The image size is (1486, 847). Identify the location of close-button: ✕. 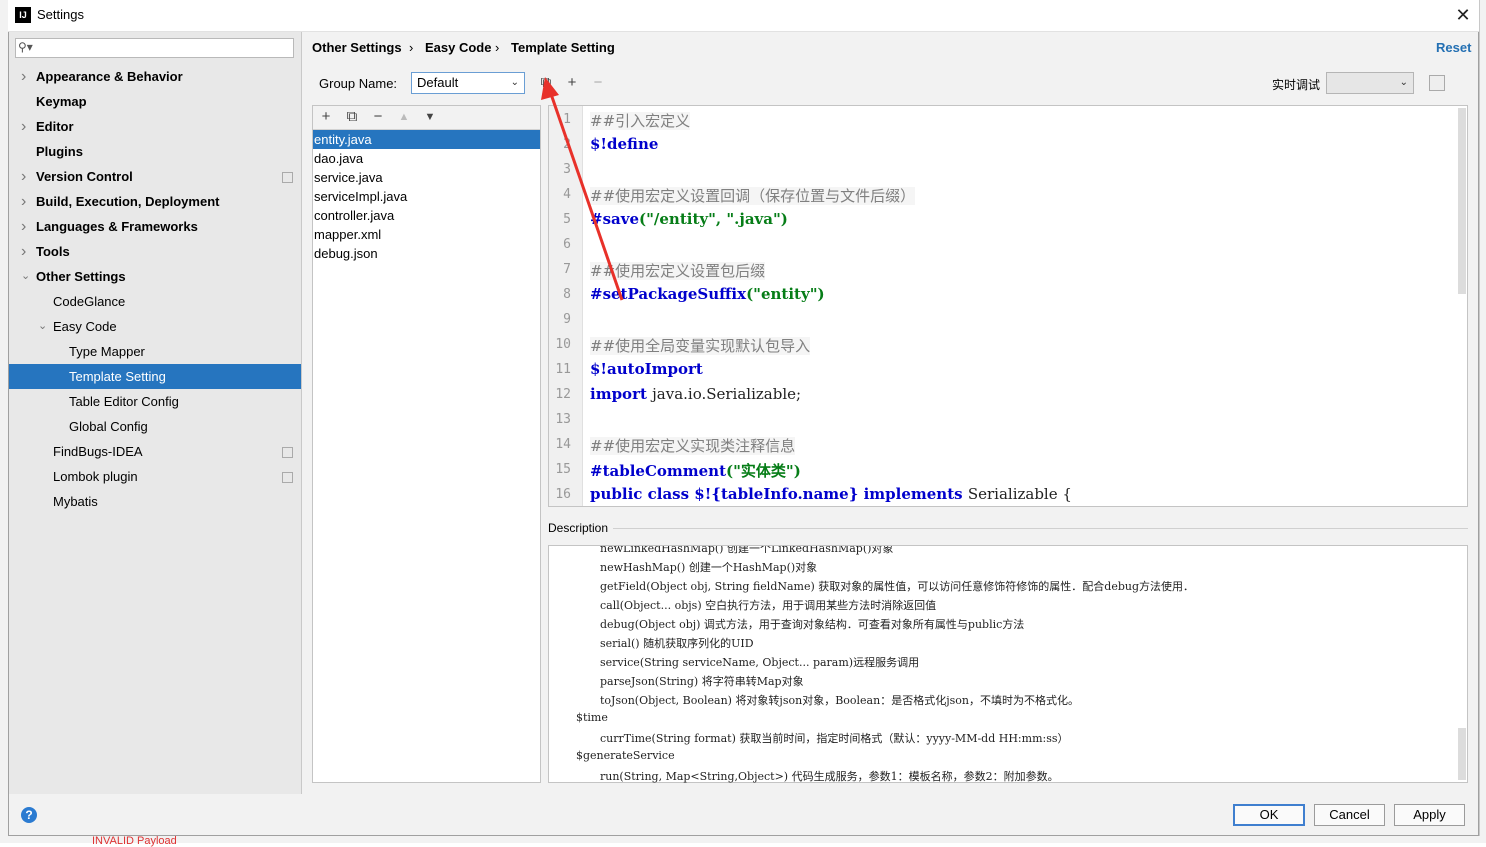
(1463, 15).